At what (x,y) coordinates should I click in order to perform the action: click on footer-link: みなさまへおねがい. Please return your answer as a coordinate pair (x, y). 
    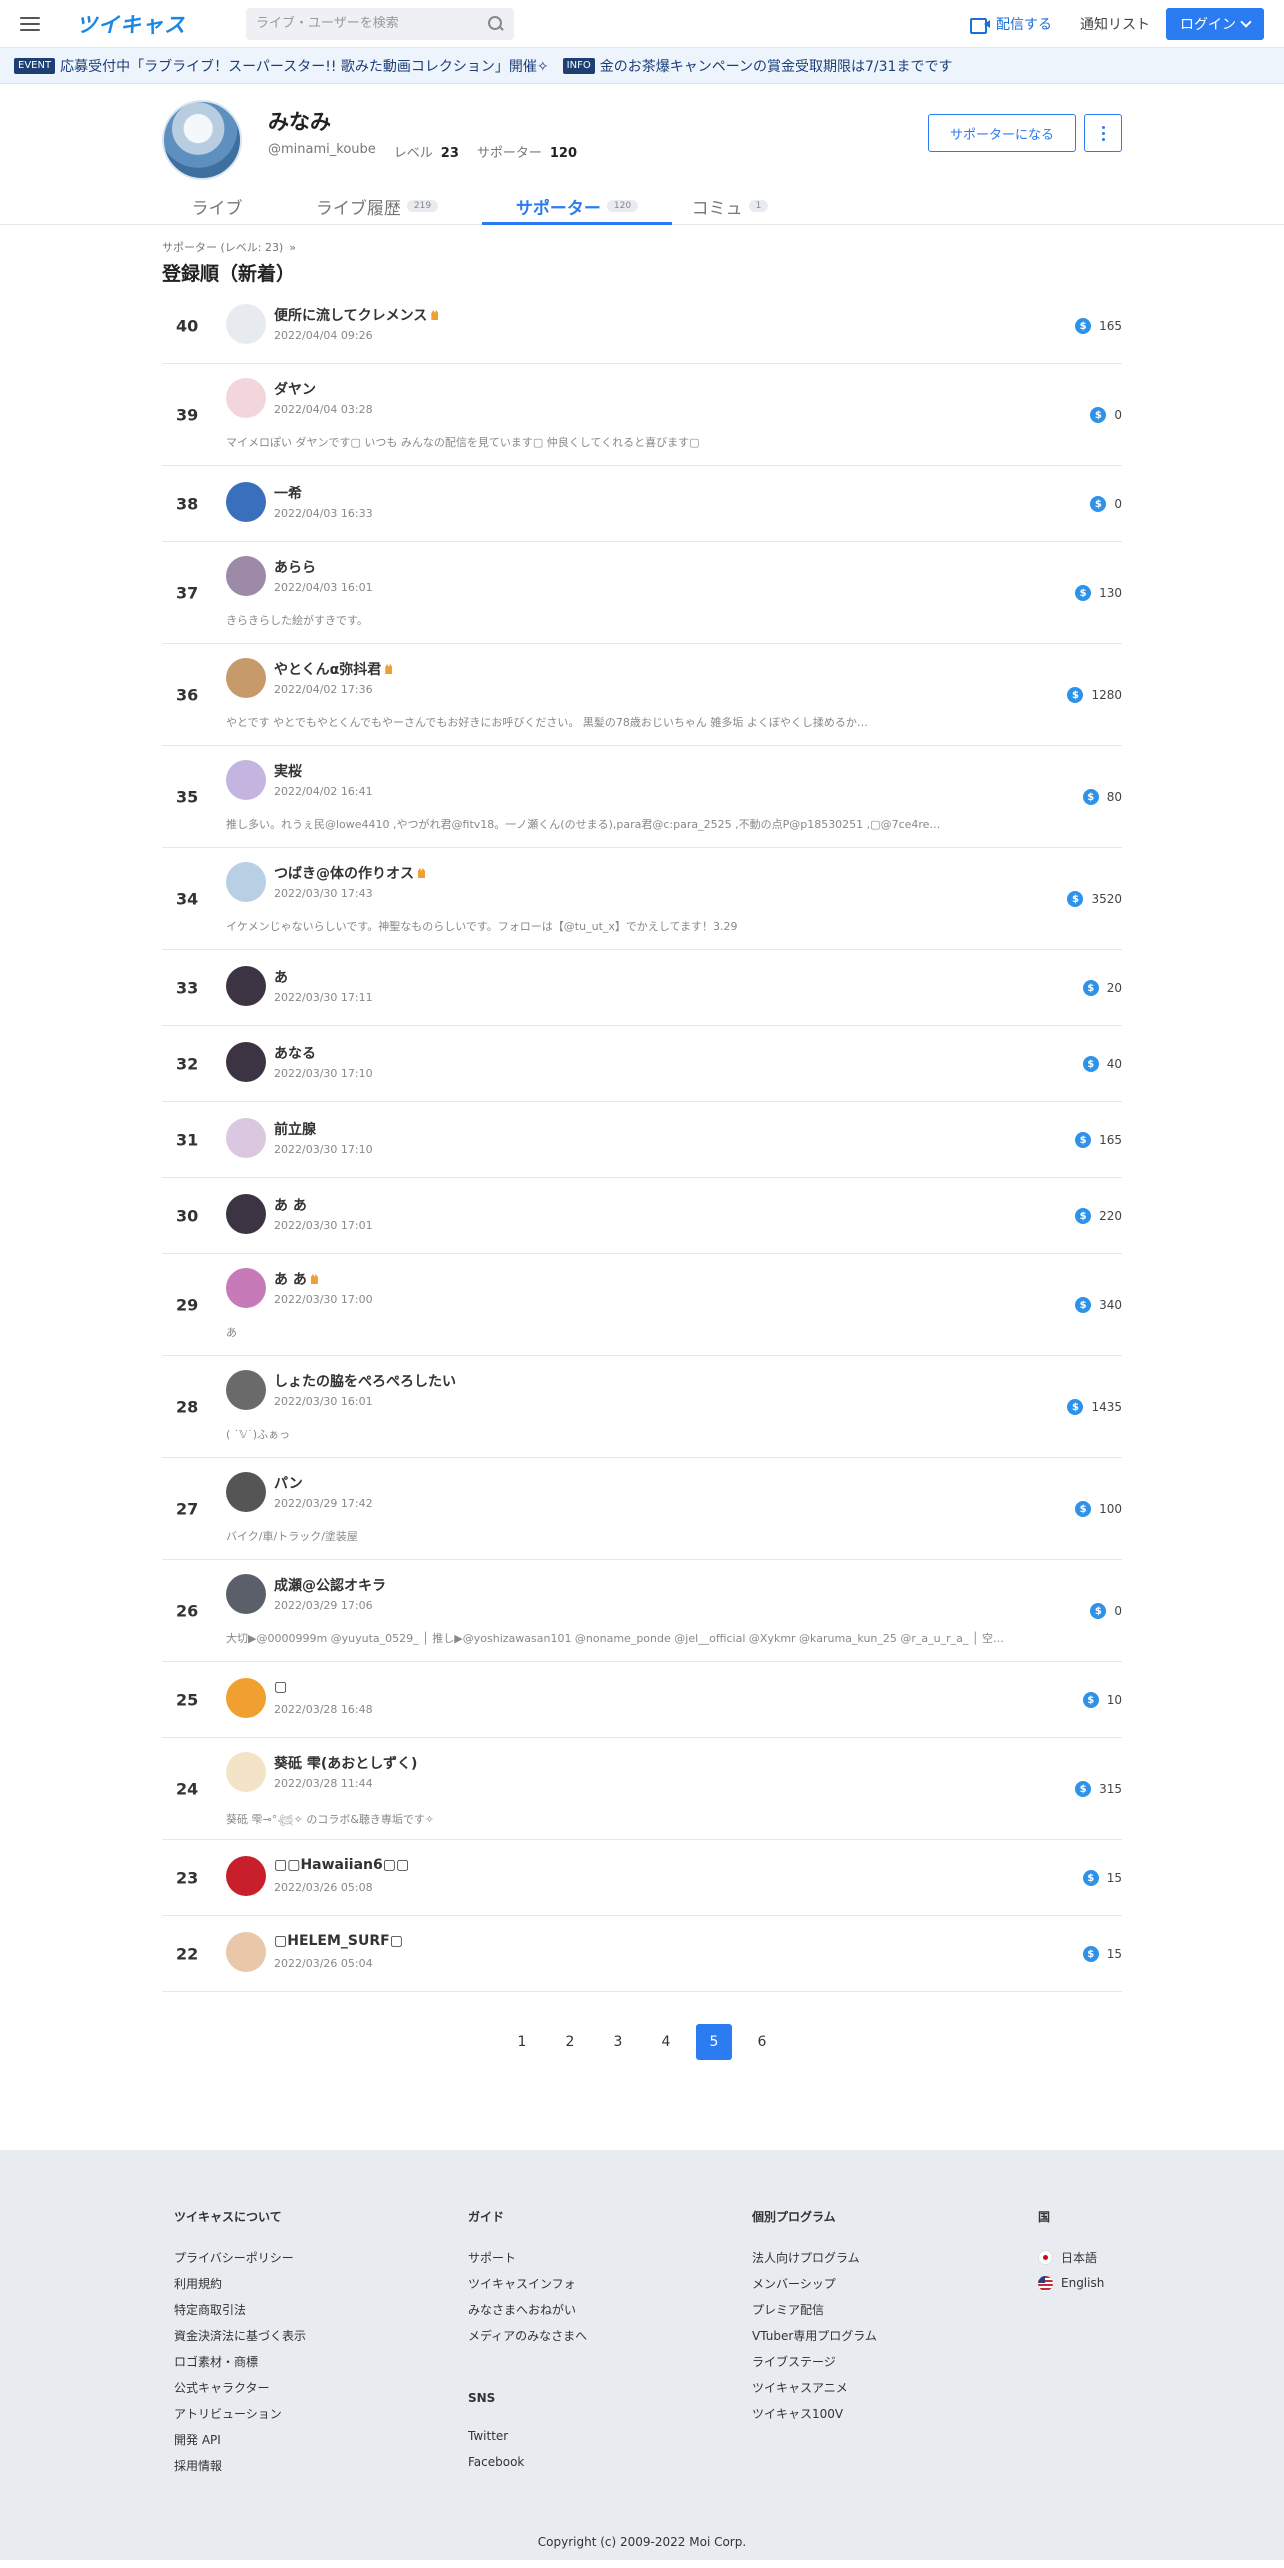
    Looking at the image, I should click on (610, 2309).